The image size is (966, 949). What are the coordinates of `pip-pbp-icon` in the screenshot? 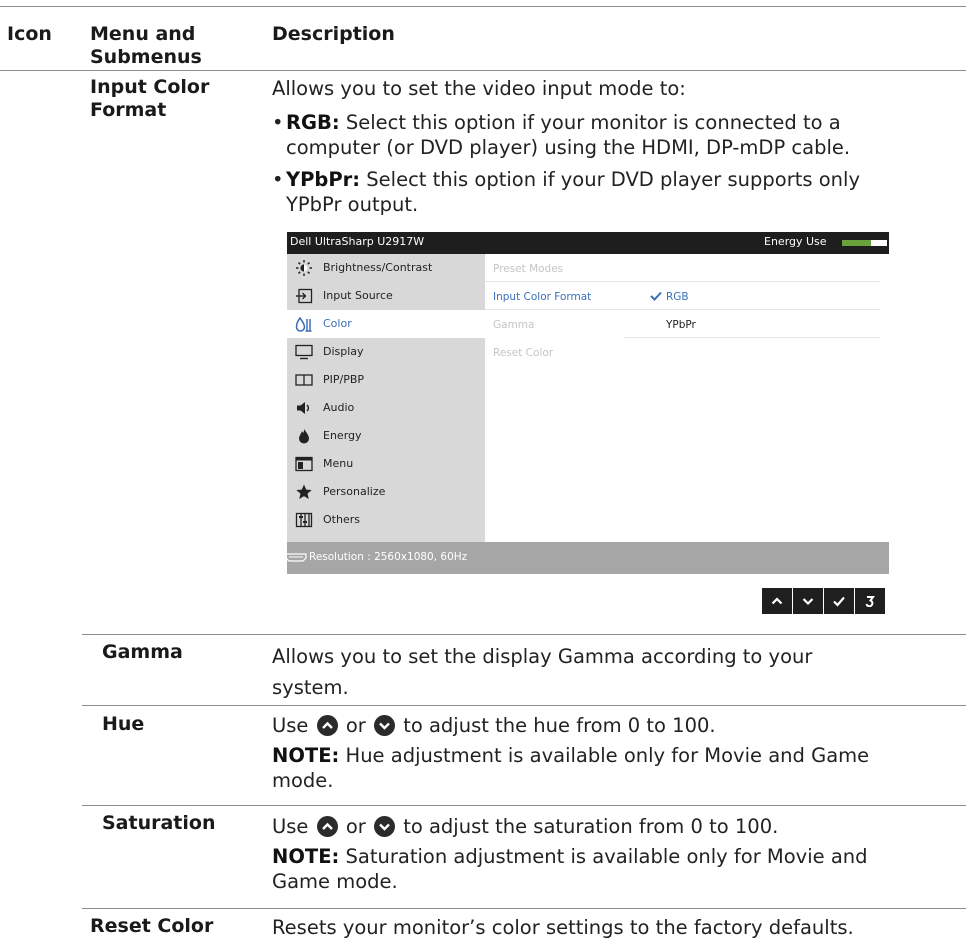 It's located at (304, 380).